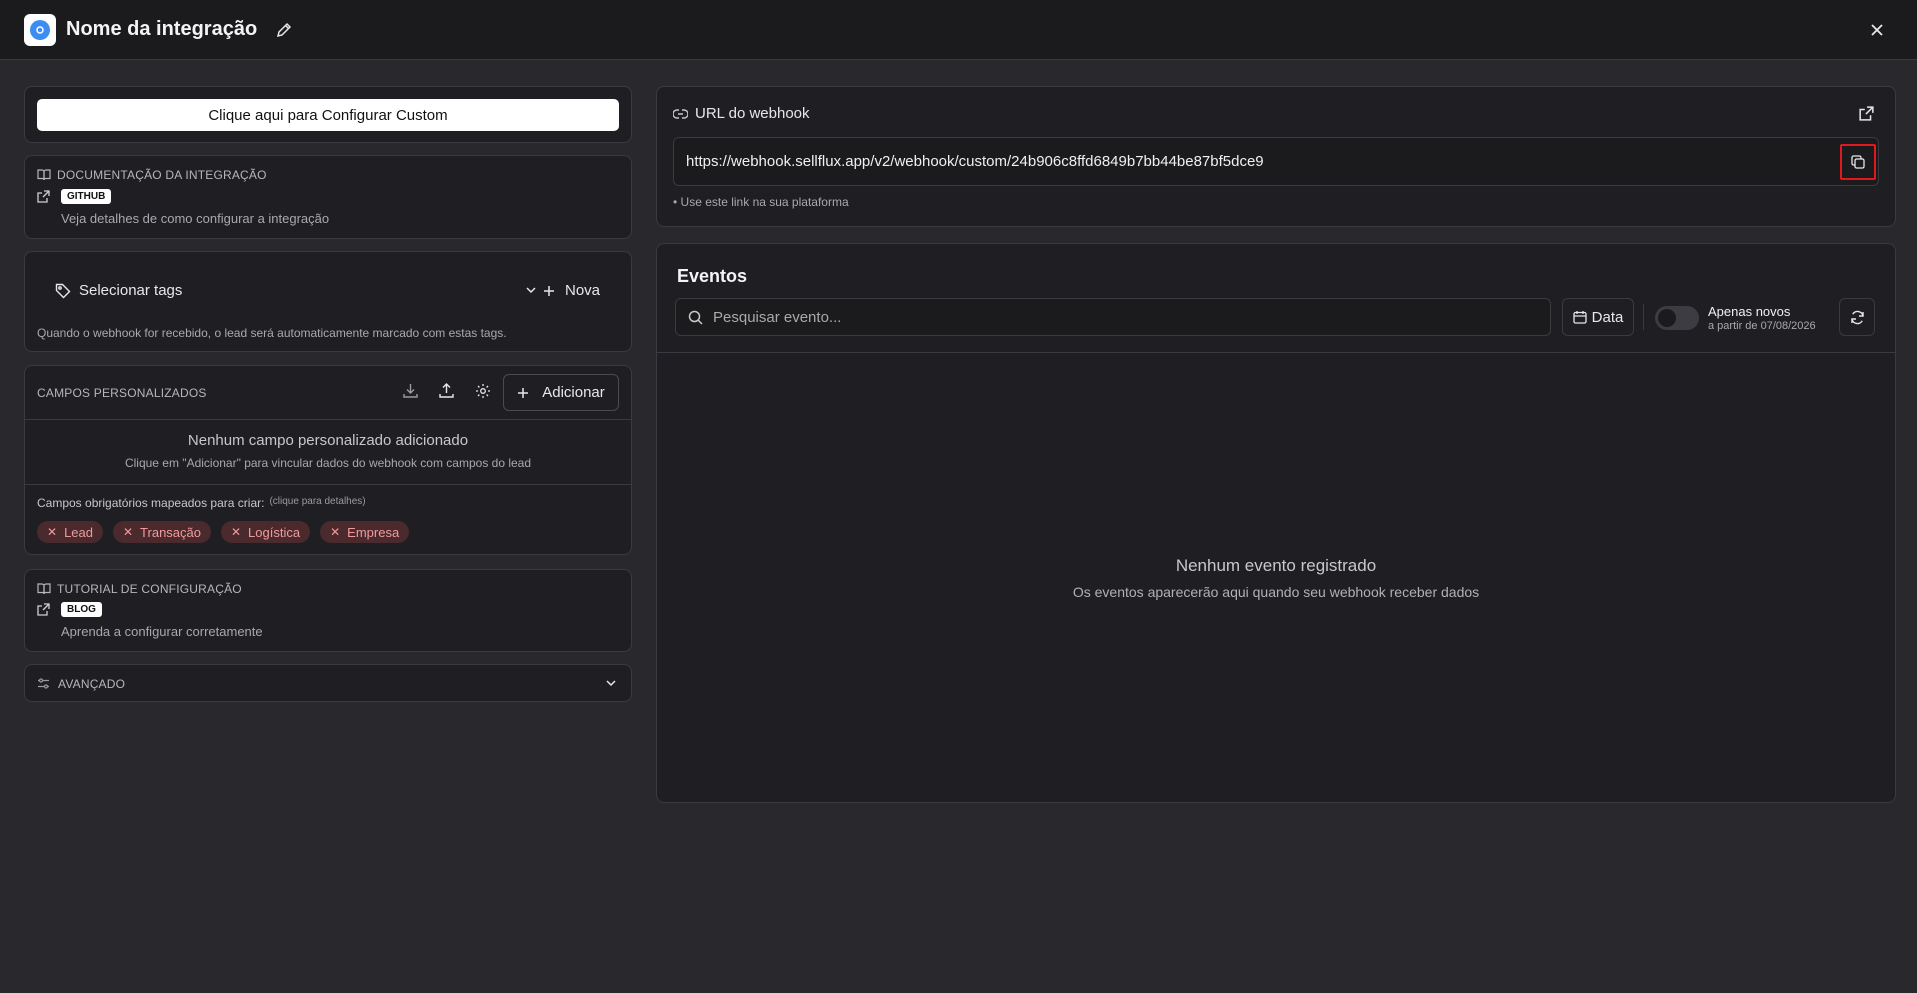 Image resolution: width=1917 pixels, height=993 pixels. What do you see at coordinates (680, 113) in the screenshot?
I see `link-icon` at bounding box center [680, 113].